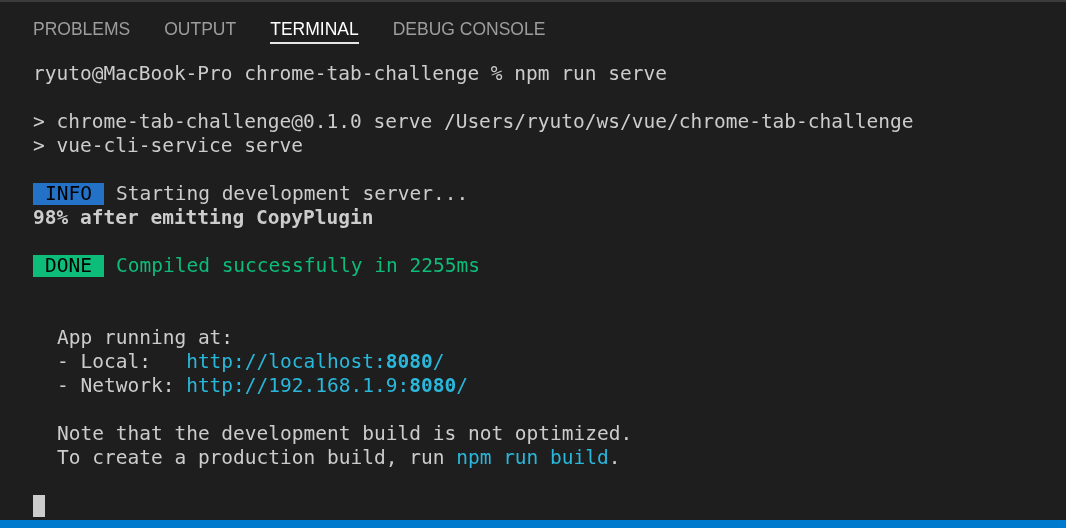 The height and width of the screenshot is (528, 1066). What do you see at coordinates (200, 31) in the screenshot?
I see `panel-tab: OUTPUT` at bounding box center [200, 31].